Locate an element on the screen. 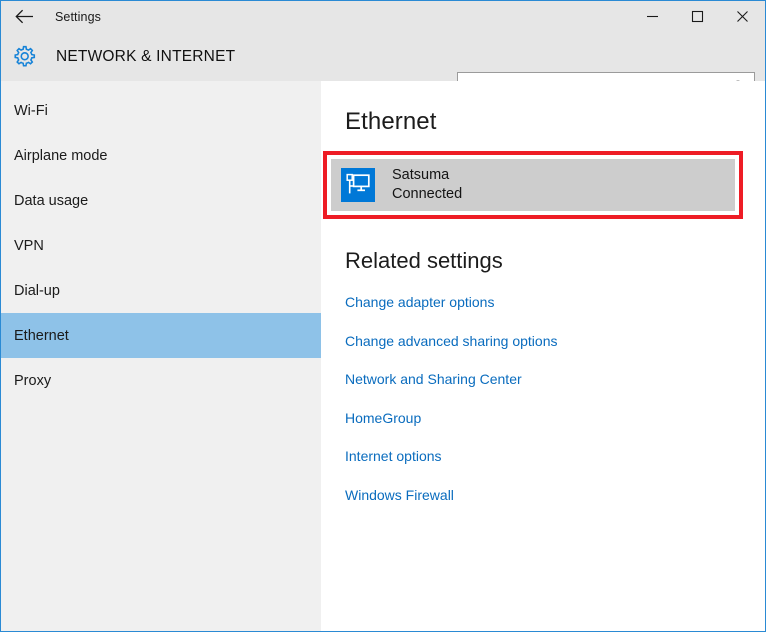 The image size is (766, 632). link-internet-options: Internet options is located at coordinates (393, 456).